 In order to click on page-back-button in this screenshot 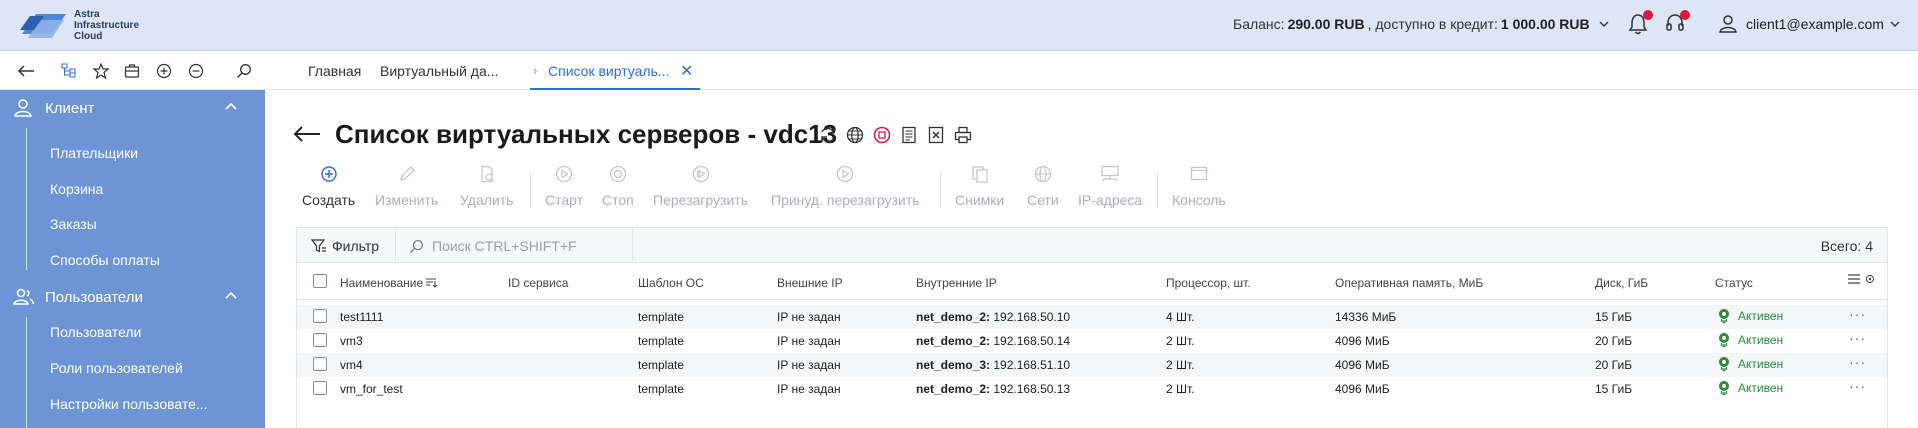, I will do `click(307, 134)`.